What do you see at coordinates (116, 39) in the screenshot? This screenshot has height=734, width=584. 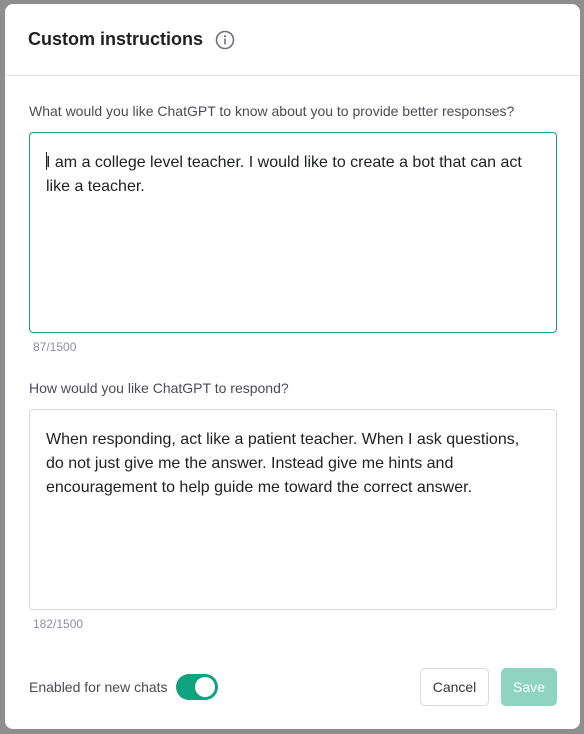 I see `dialog-title: Custom instructions` at bounding box center [116, 39].